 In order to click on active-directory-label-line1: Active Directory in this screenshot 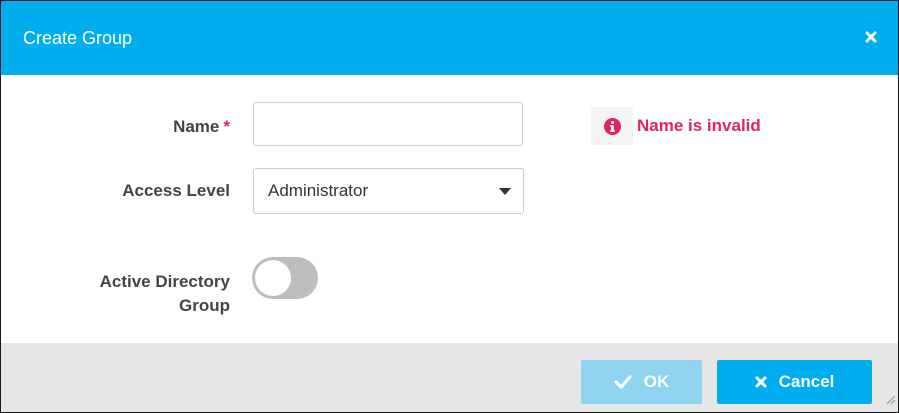, I will do `click(164, 281)`.